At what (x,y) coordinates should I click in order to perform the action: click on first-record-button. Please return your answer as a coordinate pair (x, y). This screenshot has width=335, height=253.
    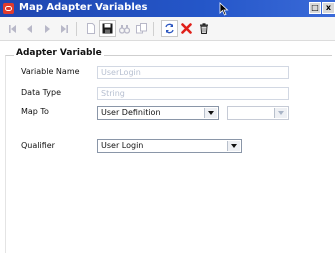
    Looking at the image, I should click on (12, 28).